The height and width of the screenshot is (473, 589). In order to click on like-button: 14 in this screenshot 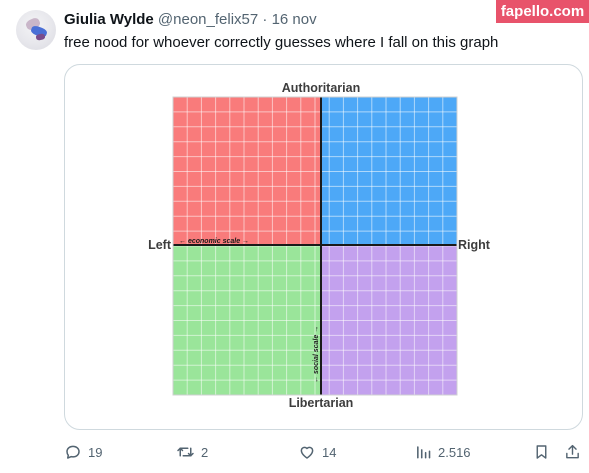, I will do `click(317, 452)`.